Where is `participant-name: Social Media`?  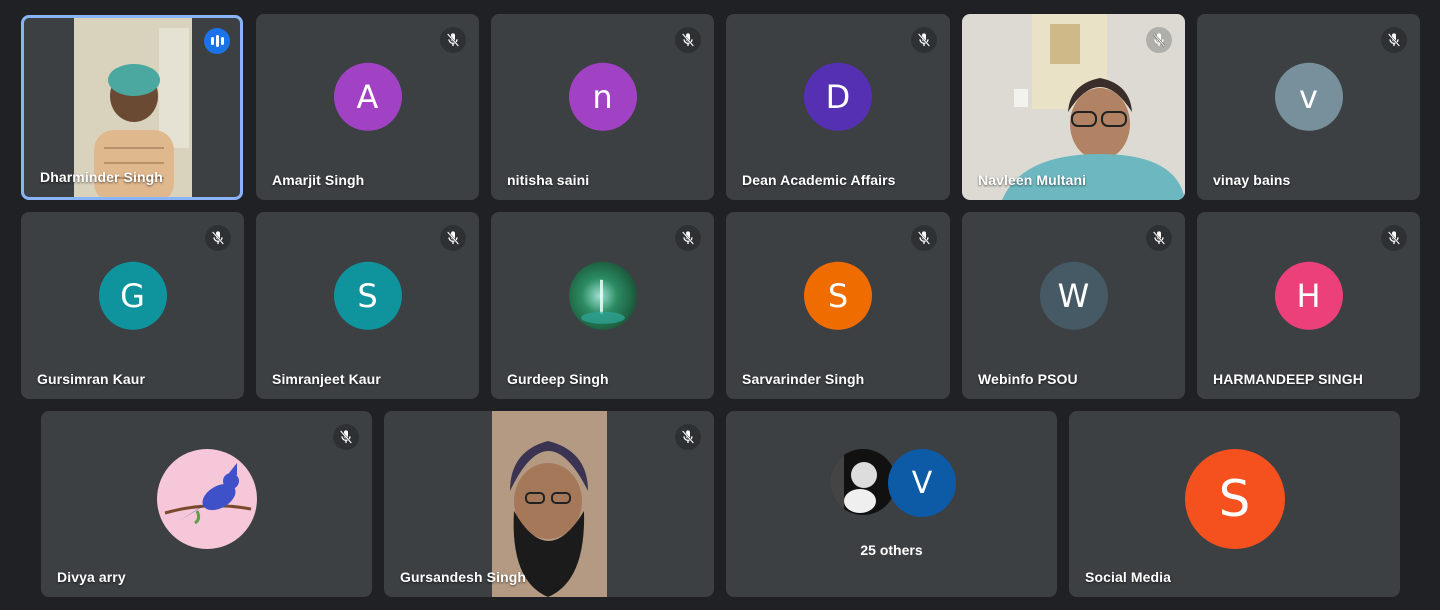
participant-name: Social Media is located at coordinates (1128, 577).